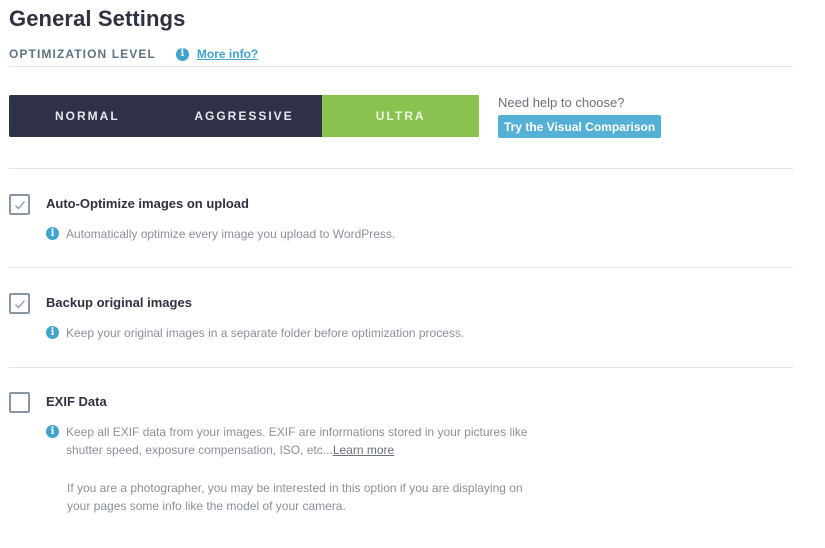  I want to click on more-info-link: More info?, so click(227, 54).